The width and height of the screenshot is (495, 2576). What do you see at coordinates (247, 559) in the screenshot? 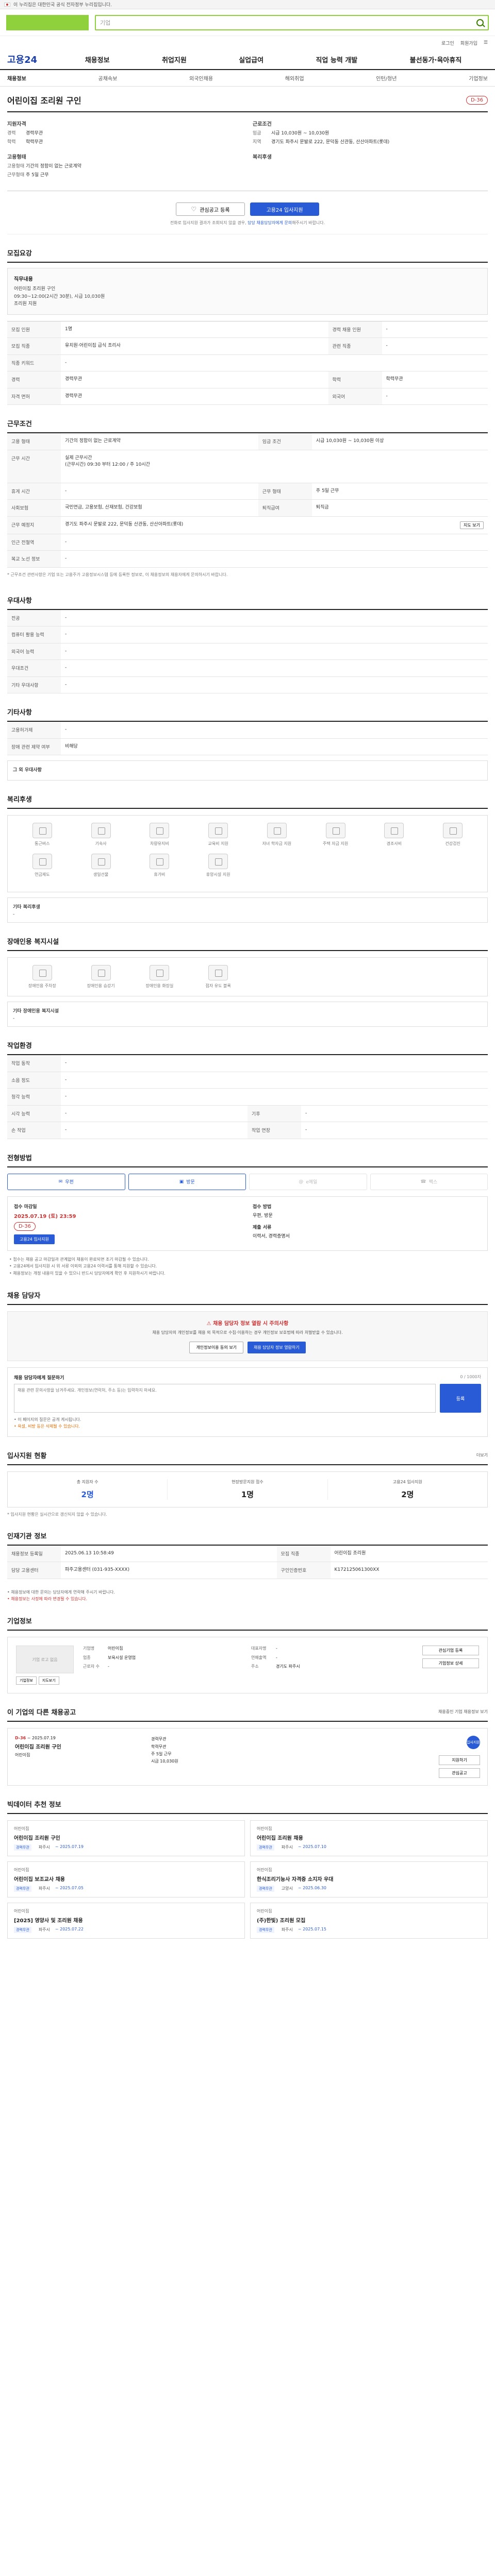
I see `table-row: 복교 노선 정보 -` at bounding box center [247, 559].